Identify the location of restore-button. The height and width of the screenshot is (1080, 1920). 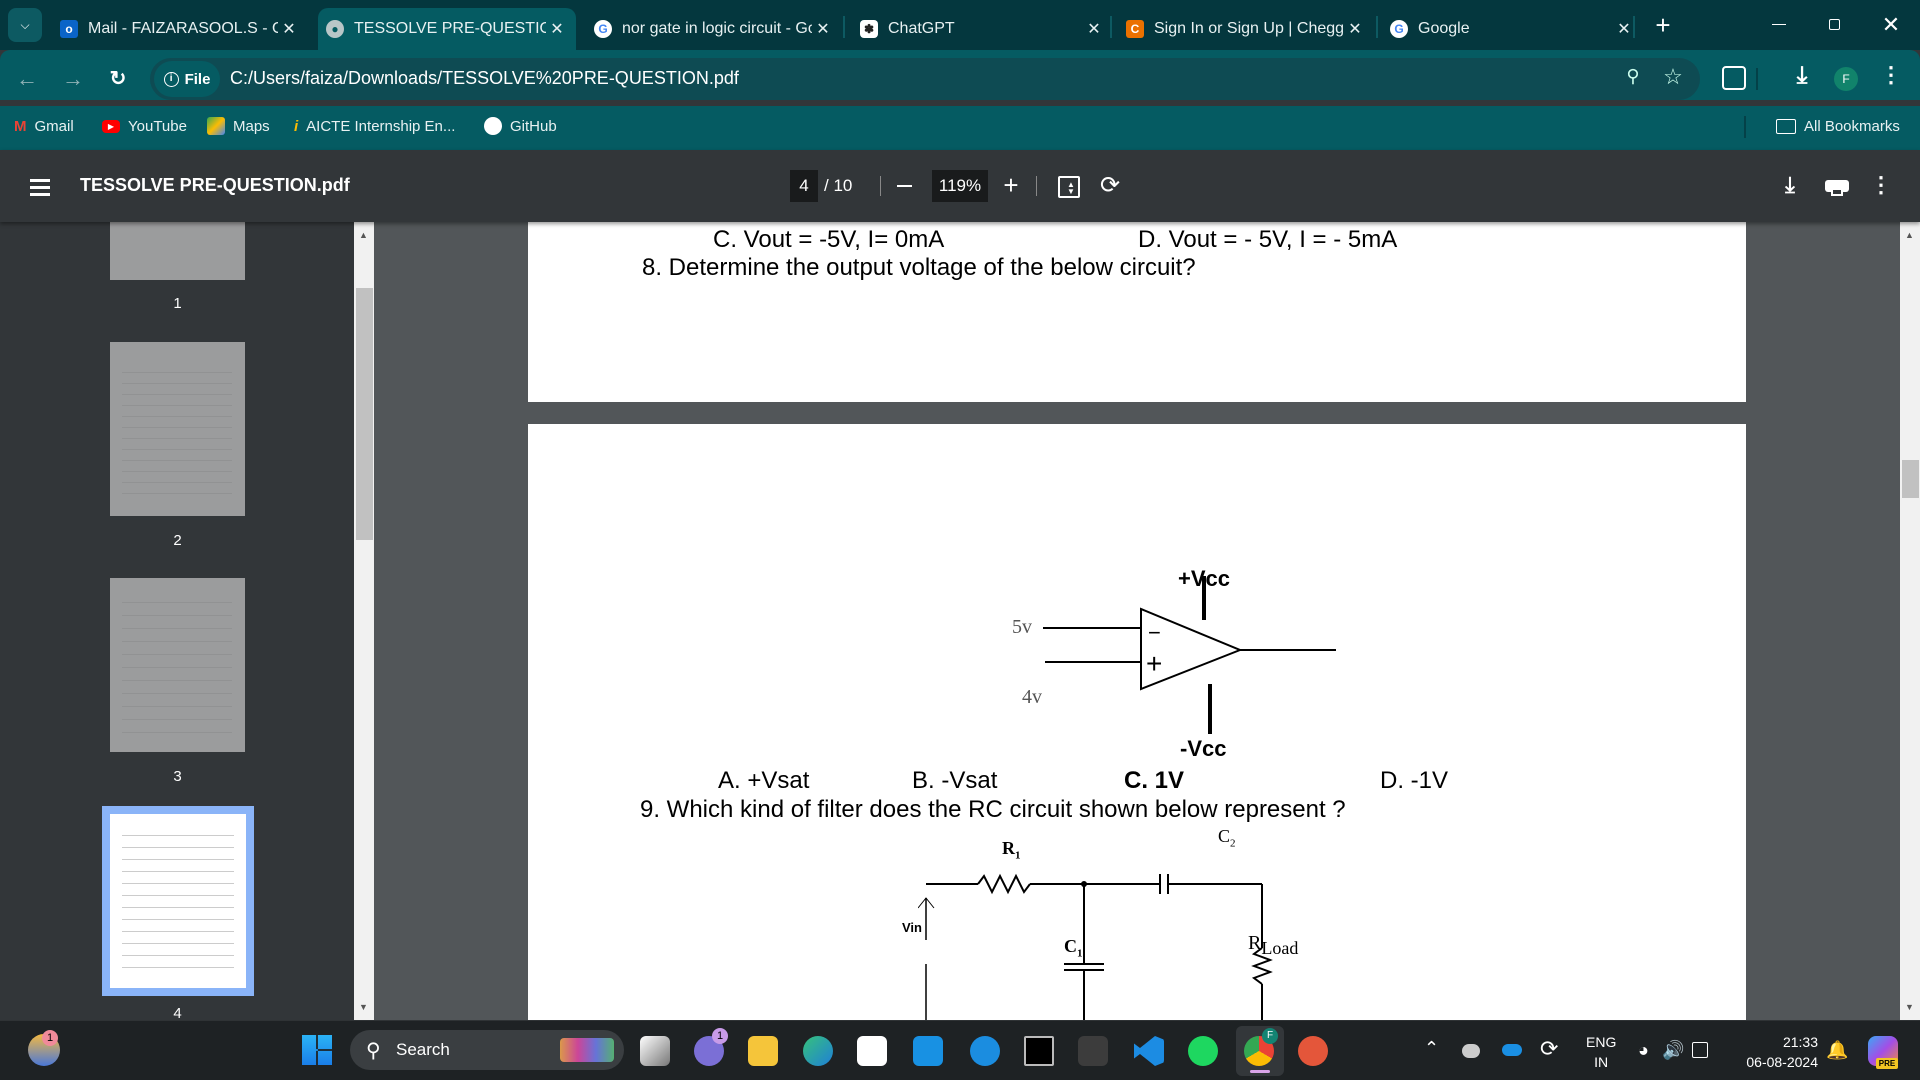
(1835, 25).